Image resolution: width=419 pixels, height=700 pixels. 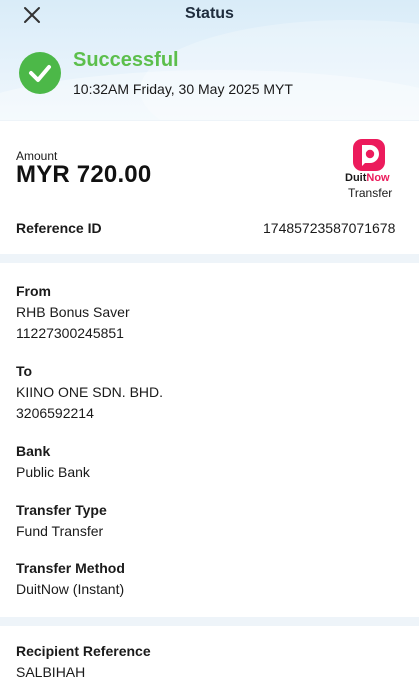 I want to click on status-text: Successful, so click(x=126, y=60).